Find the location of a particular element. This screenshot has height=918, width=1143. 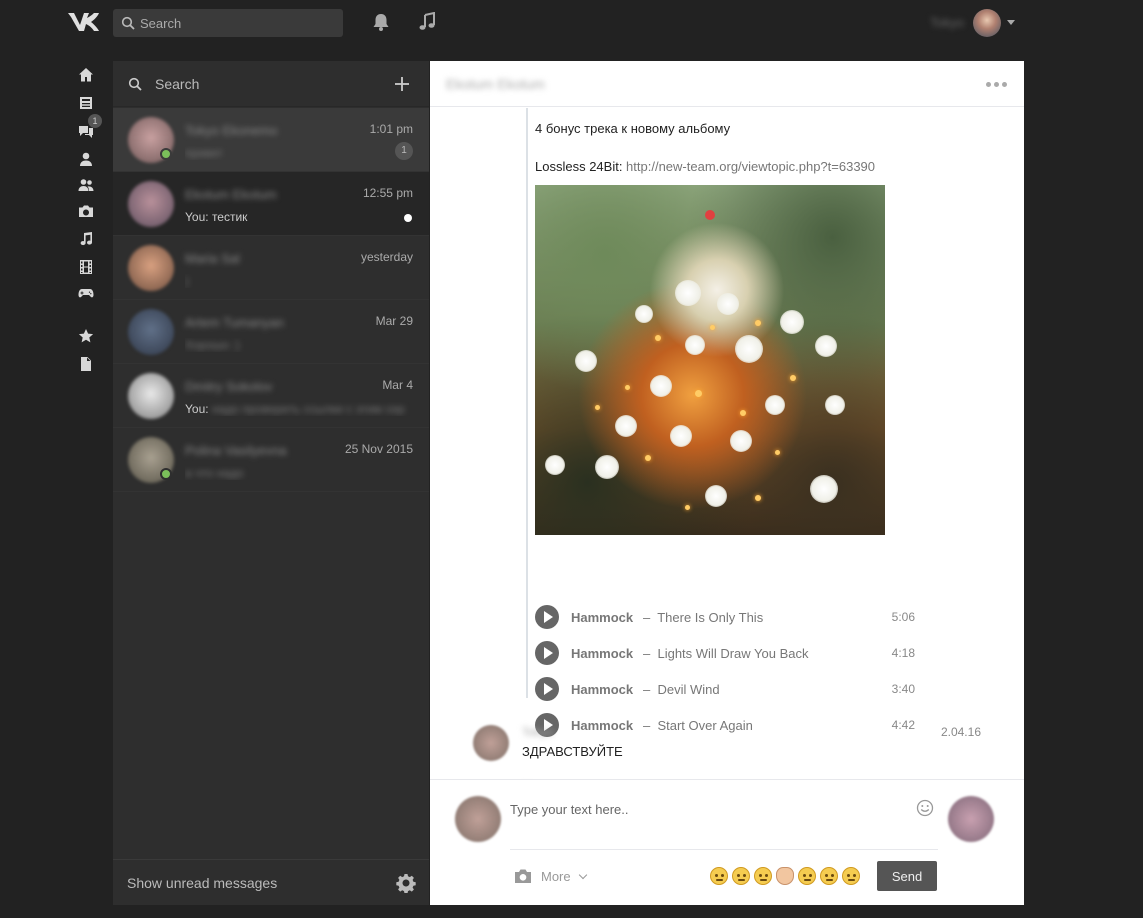

user-name: Tokyo is located at coordinates (947, 22).